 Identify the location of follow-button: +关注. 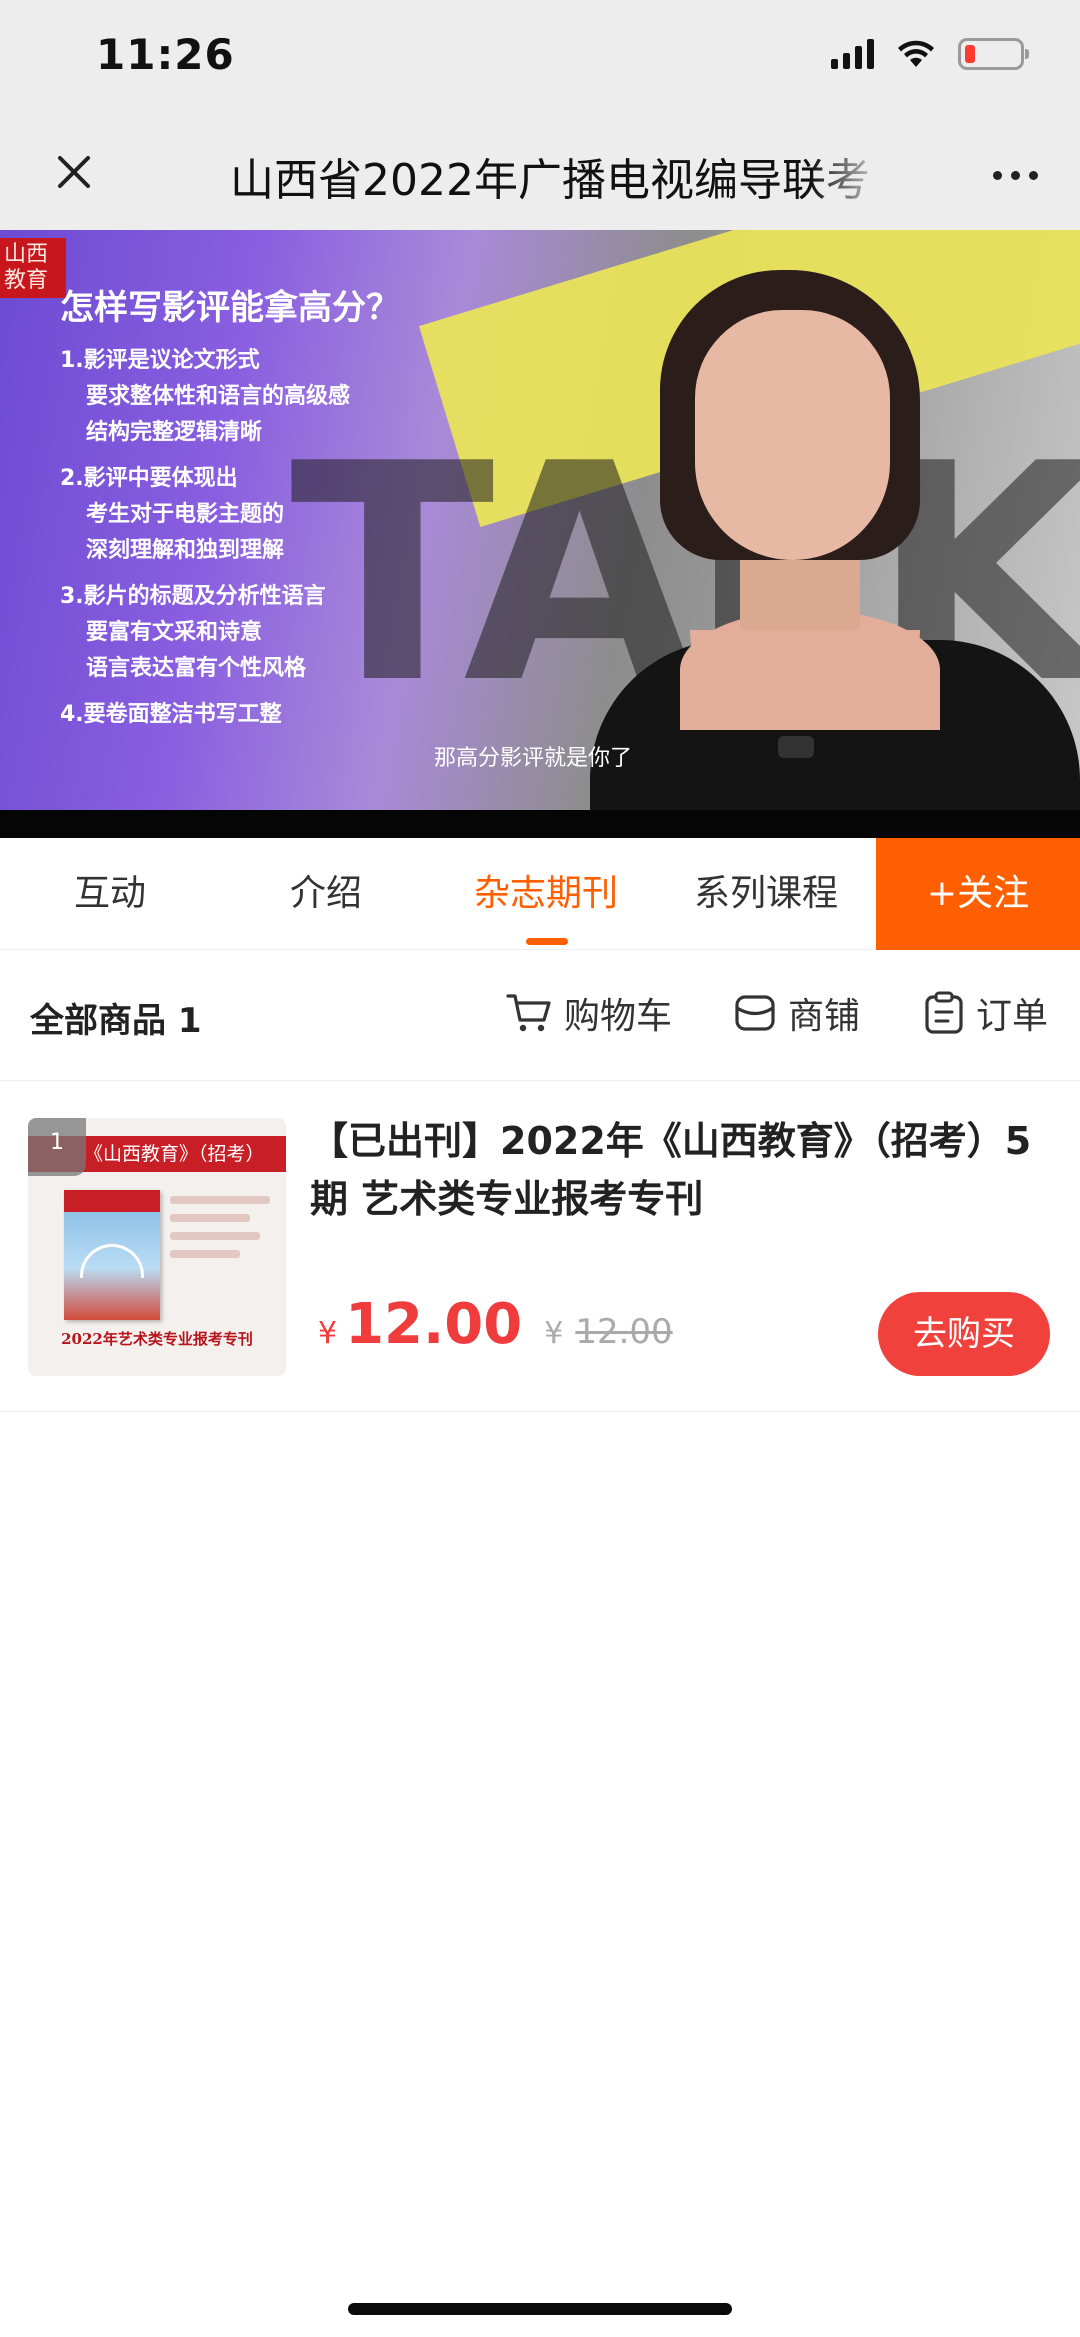
(978, 894).